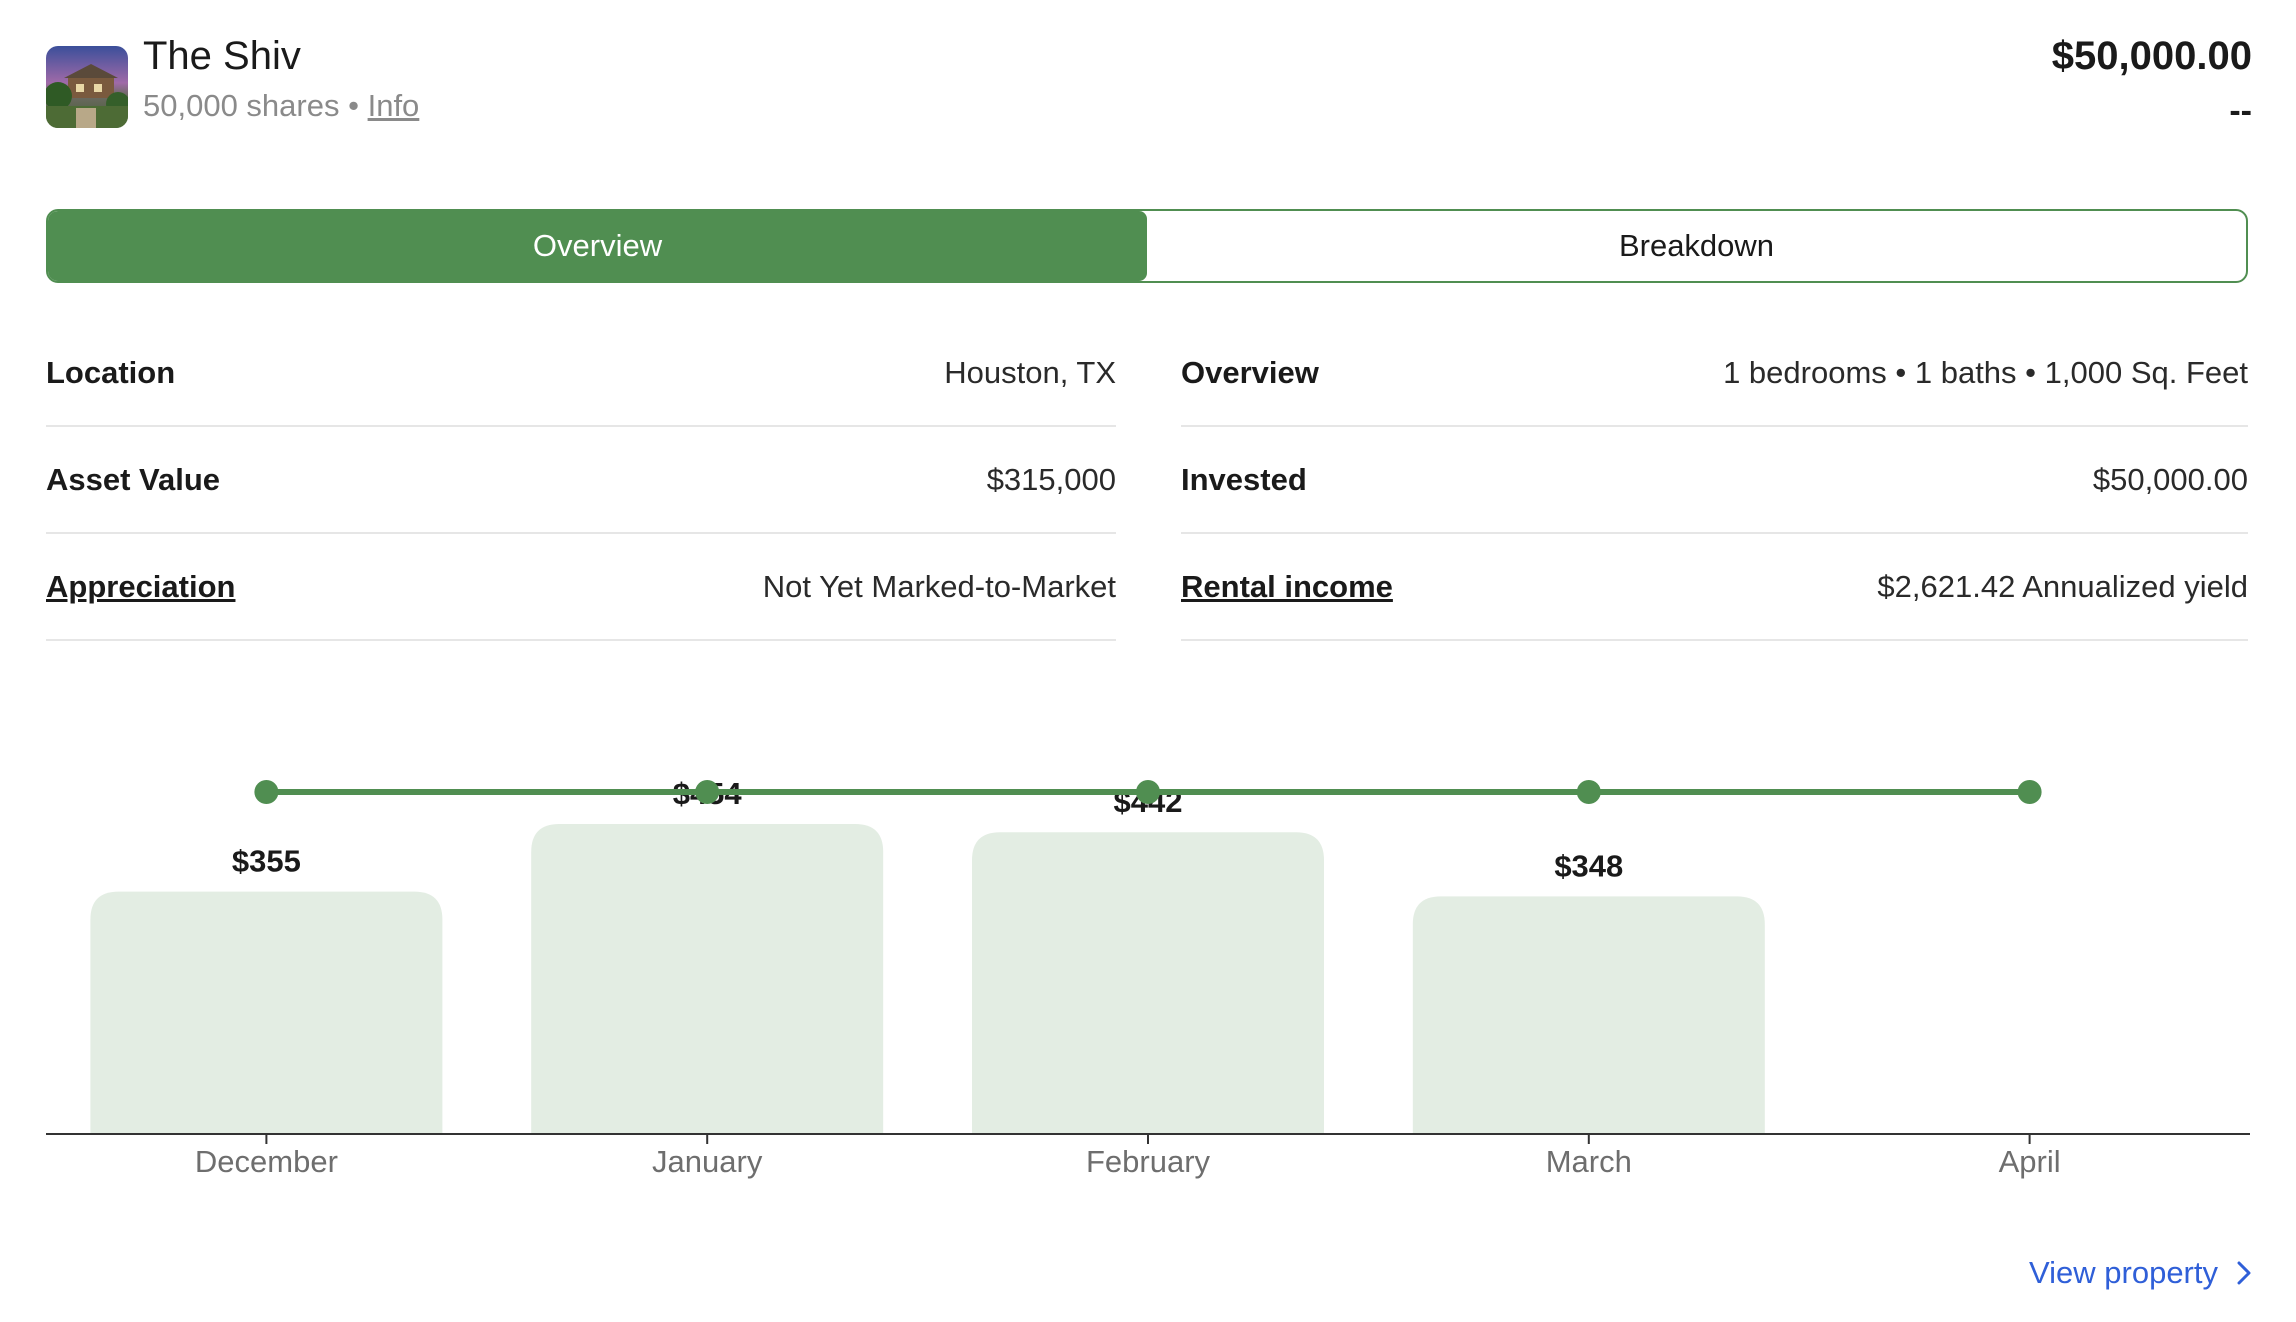 The height and width of the screenshot is (1322, 2296). Describe the element at coordinates (707, 1161) in the screenshot. I see `x-tick-label: January` at that location.